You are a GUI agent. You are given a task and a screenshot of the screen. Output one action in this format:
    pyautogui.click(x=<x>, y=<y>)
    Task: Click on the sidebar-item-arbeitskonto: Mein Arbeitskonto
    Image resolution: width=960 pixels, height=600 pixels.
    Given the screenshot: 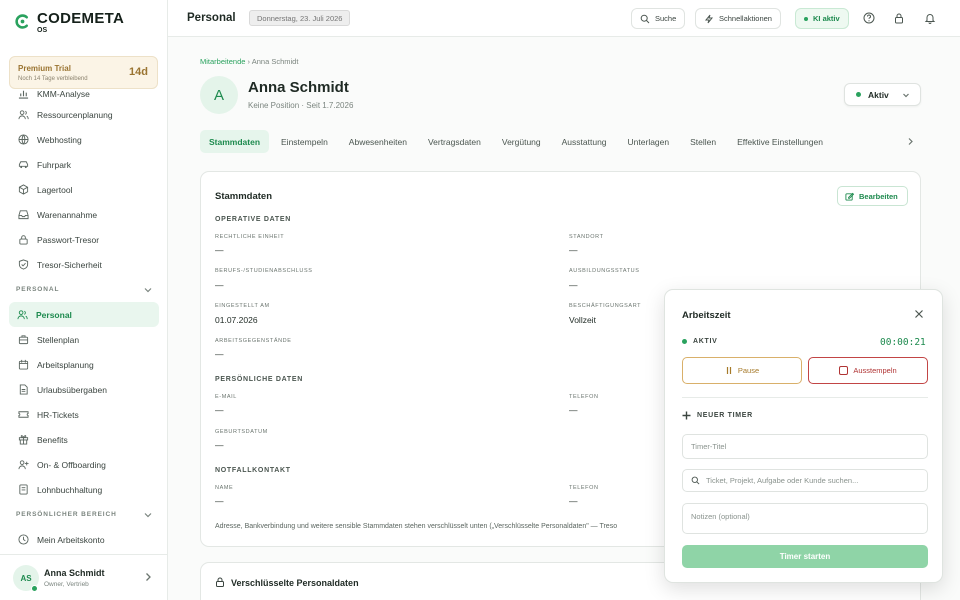 What is the action you would take?
    pyautogui.click(x=83, y=539)
    